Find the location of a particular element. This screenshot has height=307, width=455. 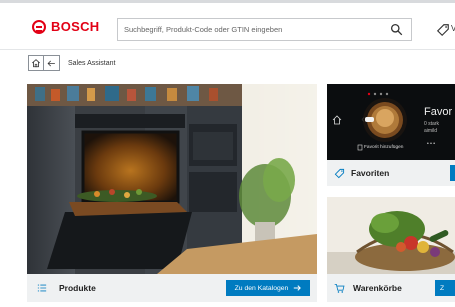

carts-cta-label: Z is located at coordinates (442, 288).